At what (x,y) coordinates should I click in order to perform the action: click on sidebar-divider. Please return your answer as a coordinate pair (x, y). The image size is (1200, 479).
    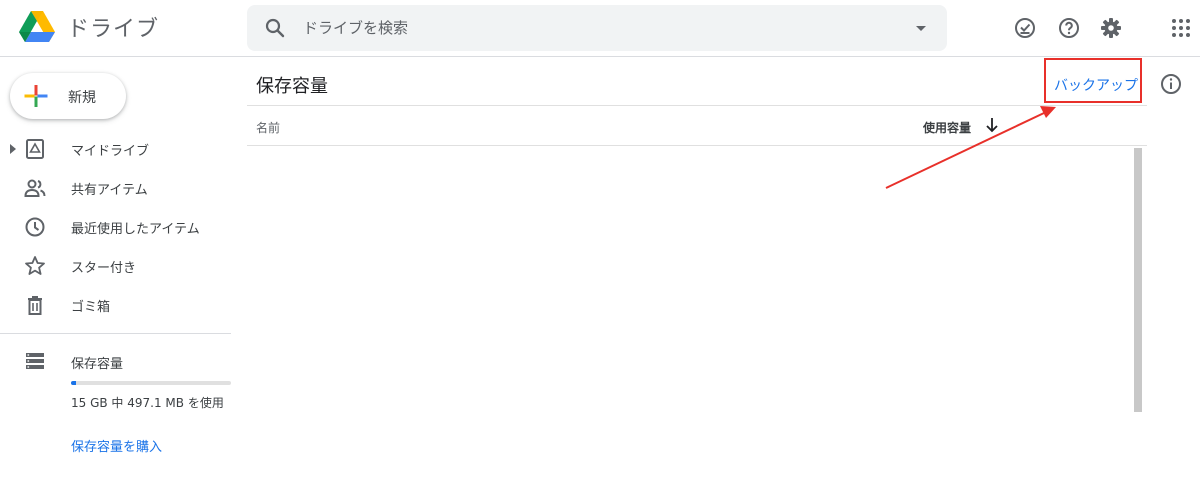
    Looking at the image, I should click on (115, 333).